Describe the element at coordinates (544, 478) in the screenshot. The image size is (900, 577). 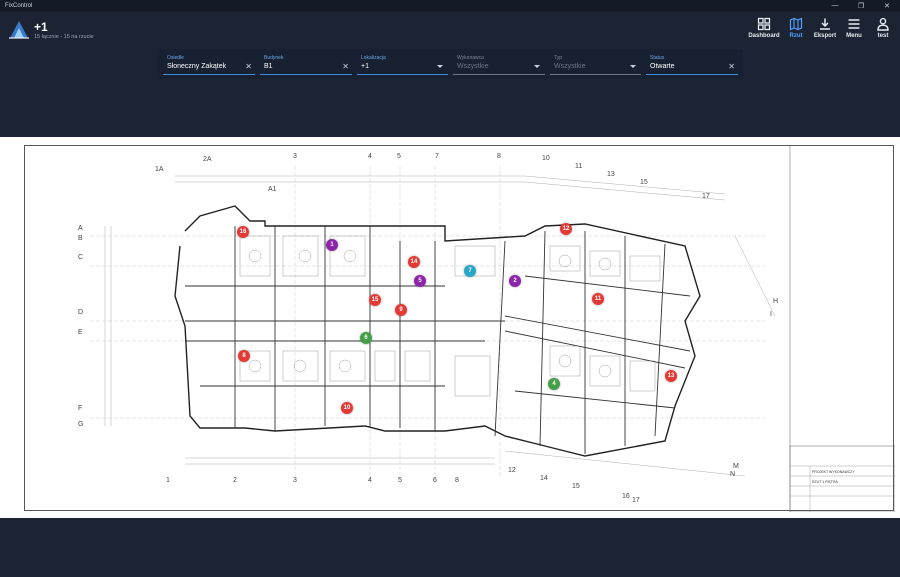
I see `grid-label: 14` at that location.